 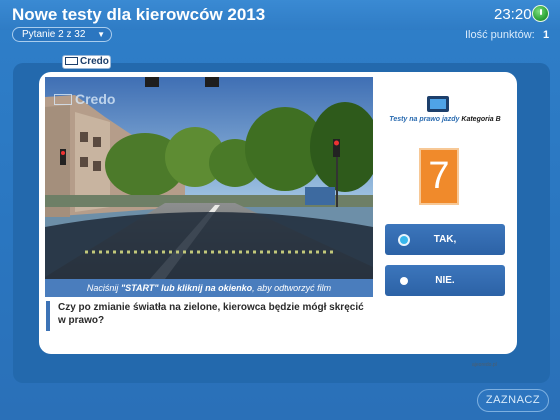 What do you see at coordinates (439, 176) in the screenshot?
I see `countdown-timer: 7` at bounding box center [439, 176].